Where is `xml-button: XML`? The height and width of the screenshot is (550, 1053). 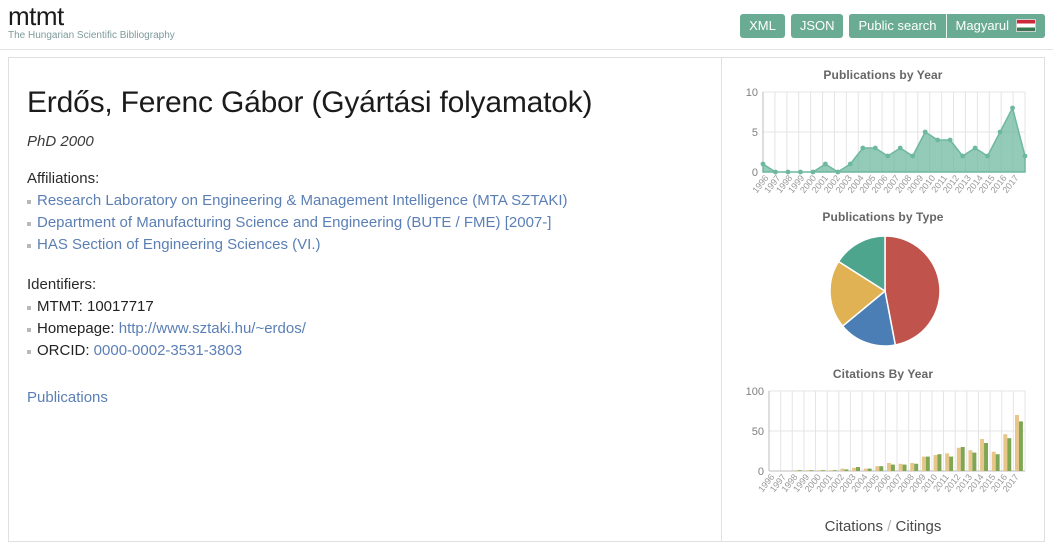
xml-button: XML is located at coordinates (762, 26).